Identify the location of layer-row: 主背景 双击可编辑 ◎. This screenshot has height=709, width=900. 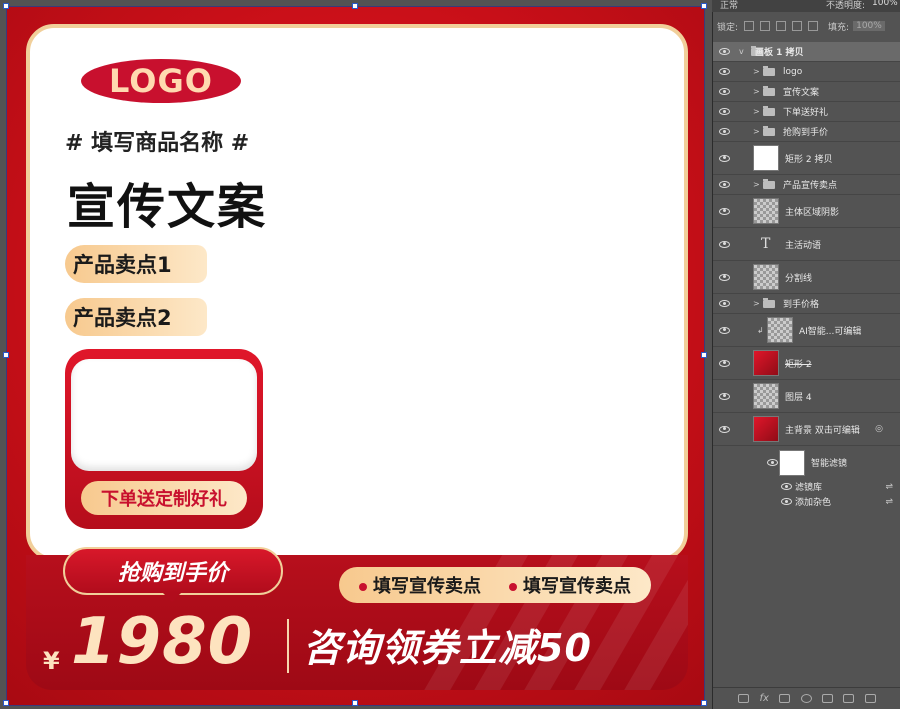
(806, 429).